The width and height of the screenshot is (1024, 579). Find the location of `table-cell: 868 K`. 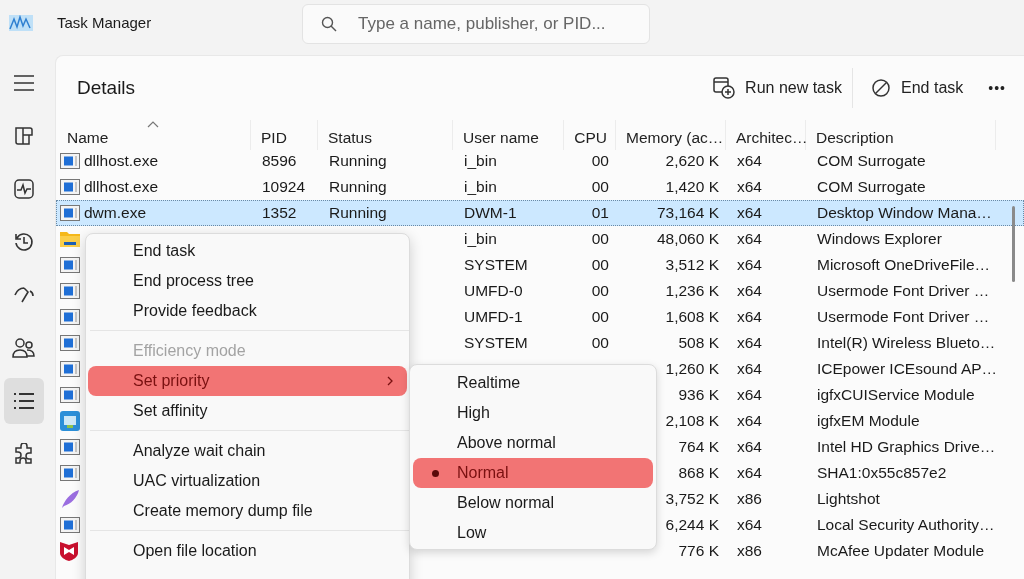

table-cell: 868 K is located at coordinates (698, 473).